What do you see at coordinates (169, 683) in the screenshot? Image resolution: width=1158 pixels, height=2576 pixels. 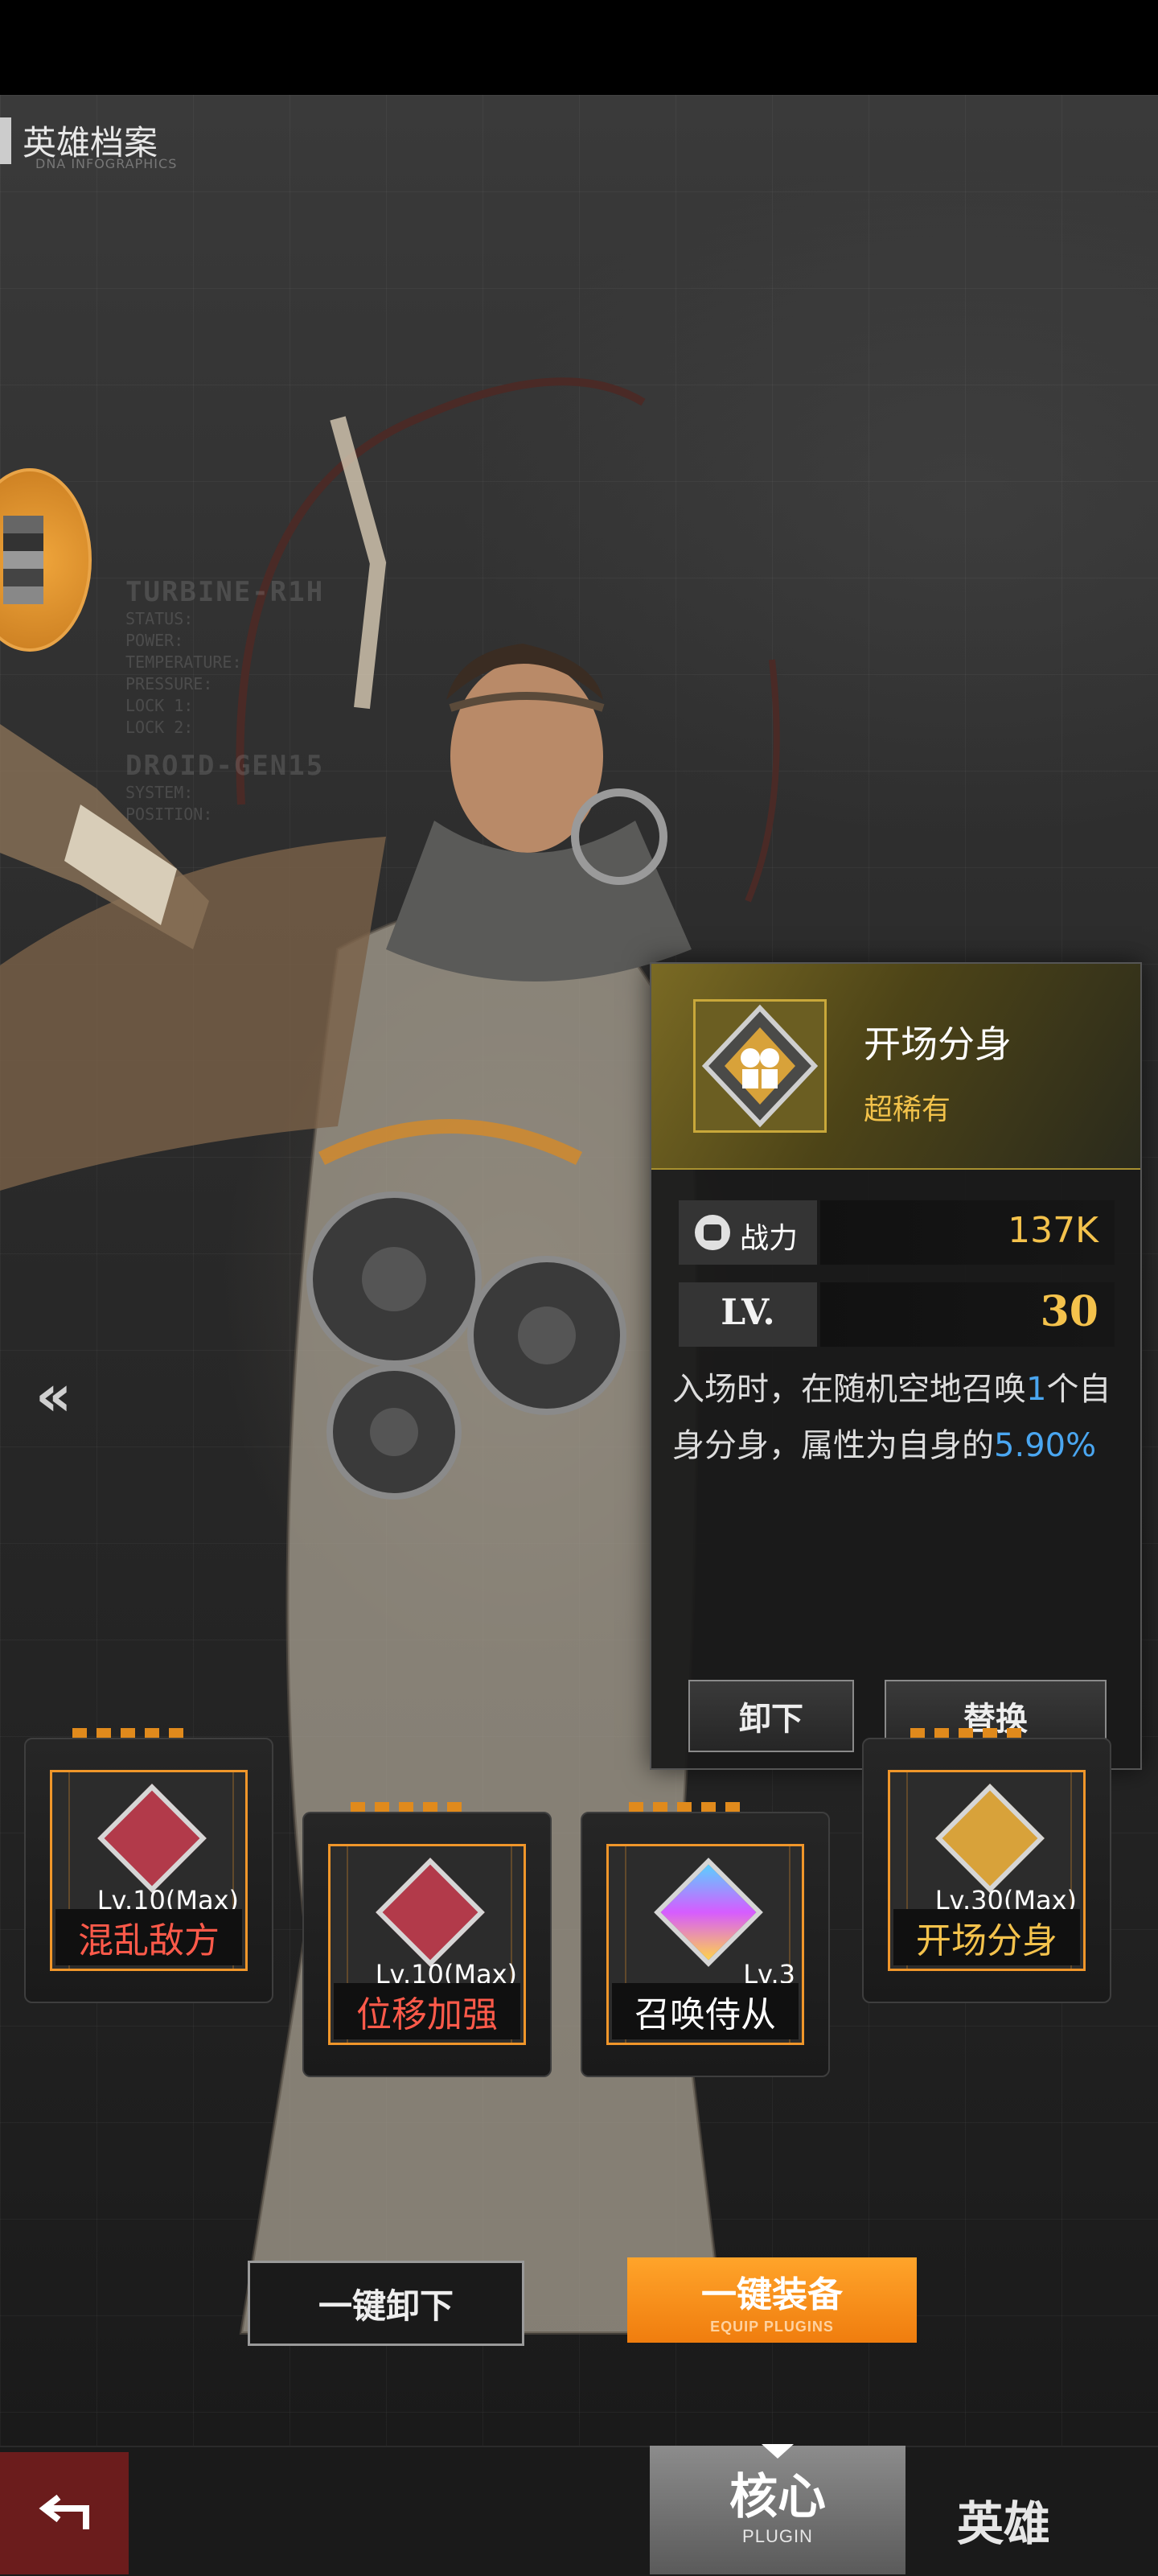 I see `hud-line: PRESSURE:` at bounding box center [169, 683].